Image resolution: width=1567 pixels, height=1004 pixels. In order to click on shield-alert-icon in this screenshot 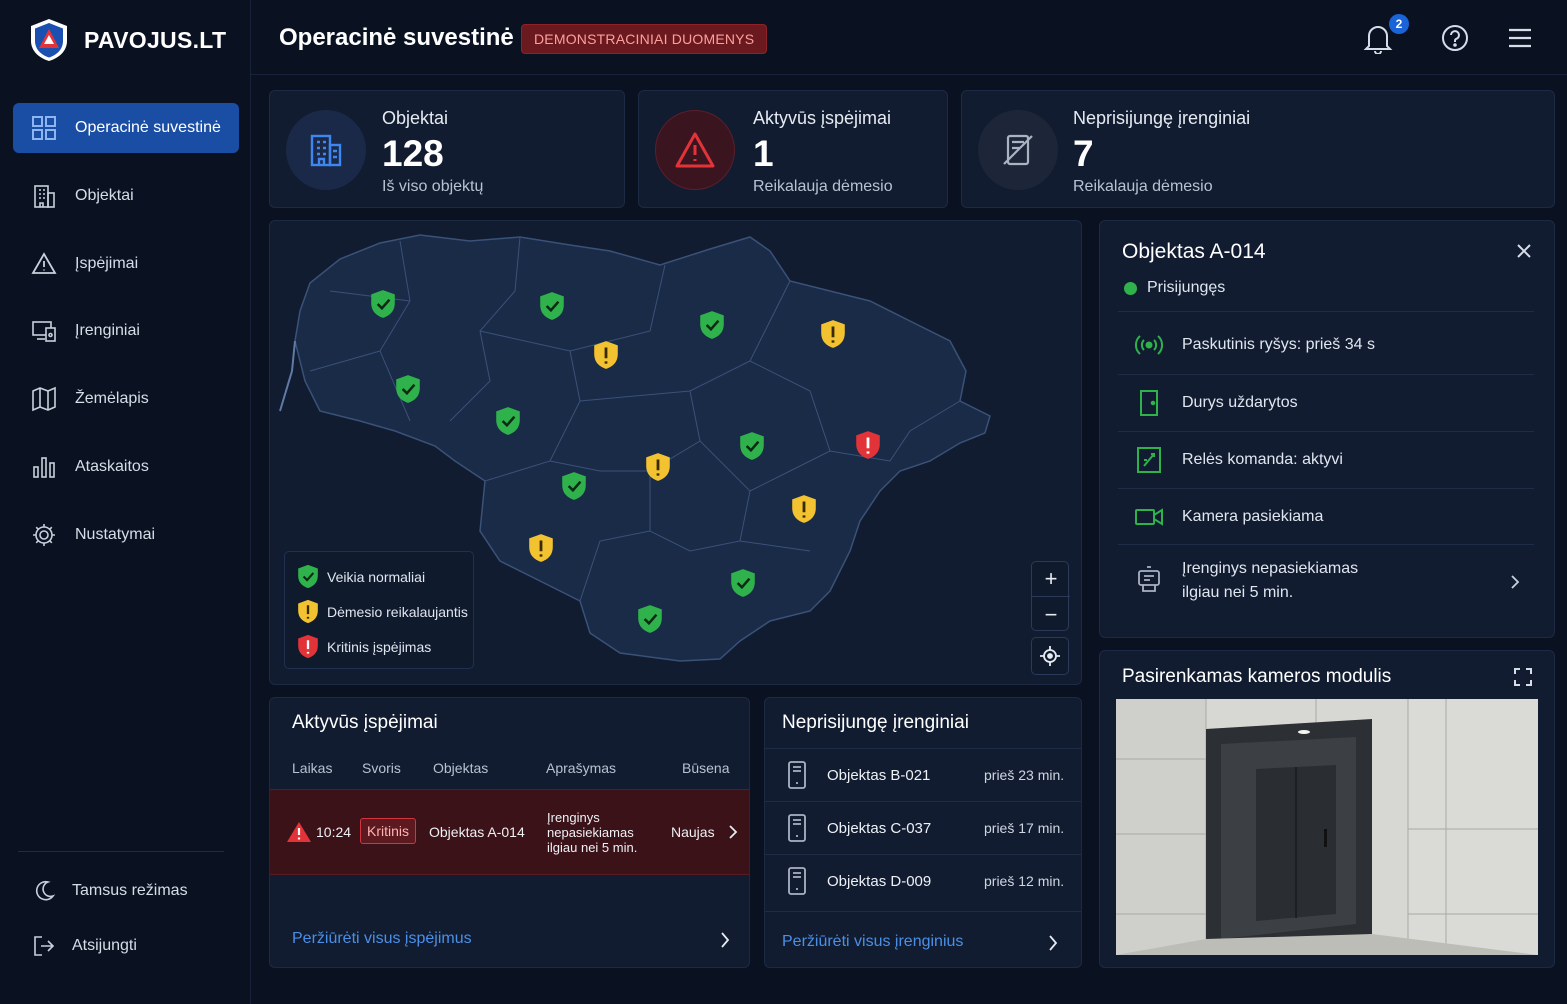, I will do `click(308, 646)`.